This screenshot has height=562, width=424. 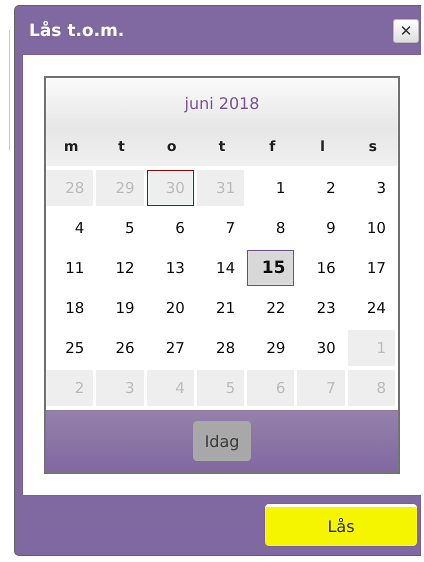 I want to click on month-title: juni 2018, so click(x=222, y=103).